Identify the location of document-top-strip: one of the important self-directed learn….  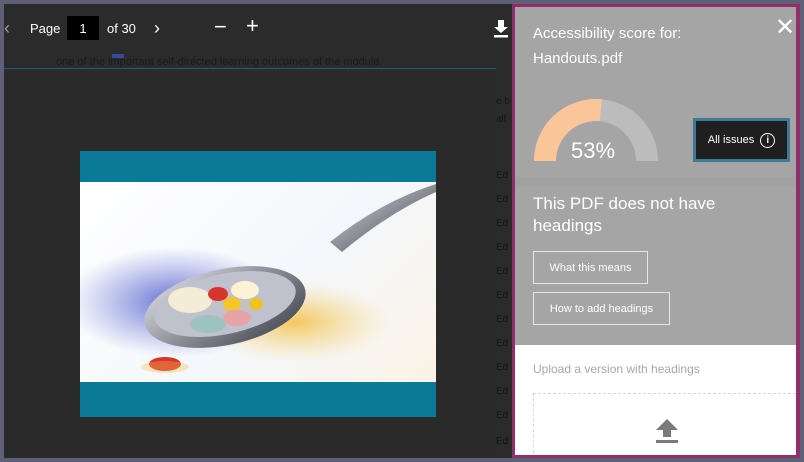
(250, 62).